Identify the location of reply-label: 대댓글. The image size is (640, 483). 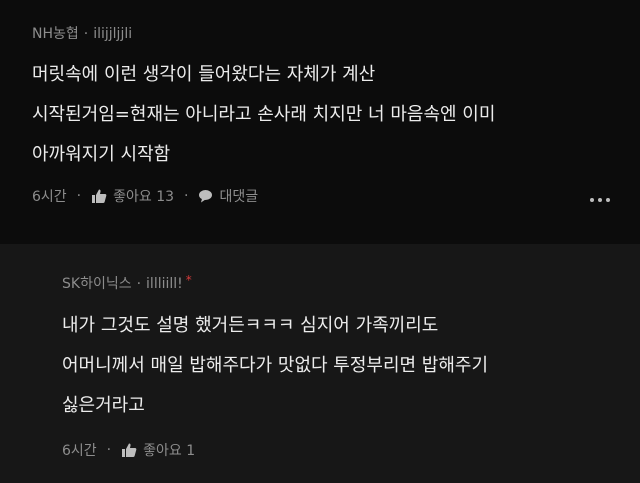
(239, 197).